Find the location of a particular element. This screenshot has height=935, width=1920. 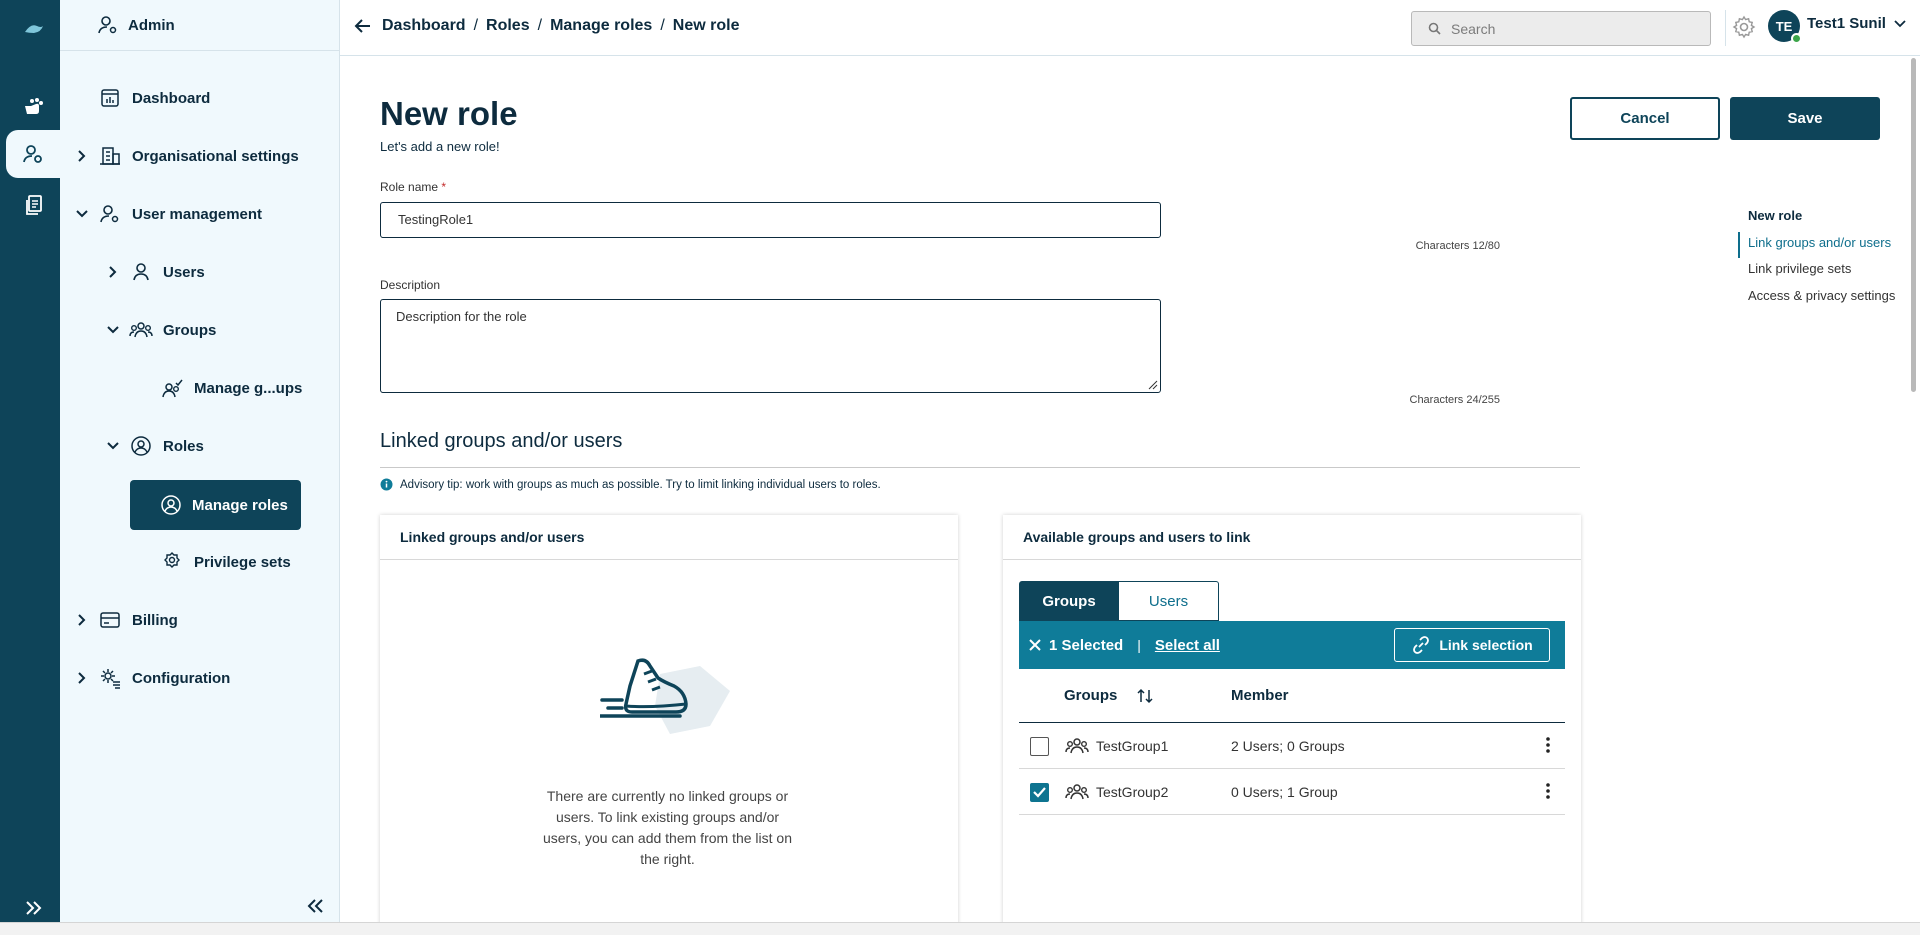

search-input: Search is located at coordinates (1561, 28).